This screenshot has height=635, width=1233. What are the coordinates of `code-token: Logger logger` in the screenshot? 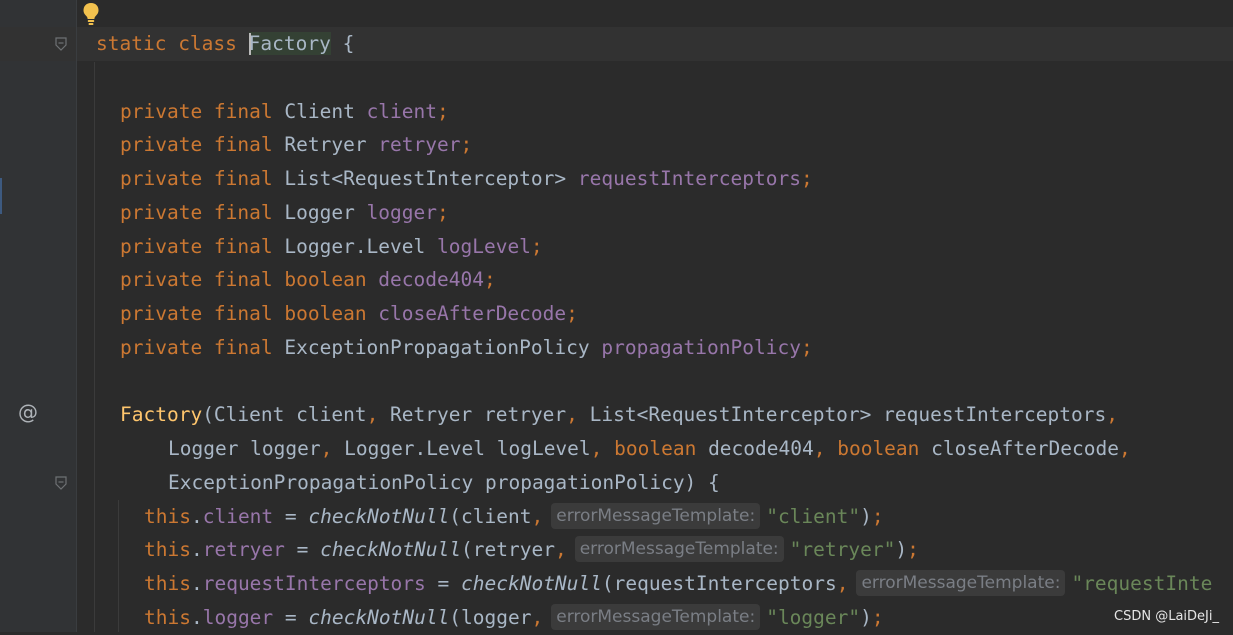 It's located at (244, 448).